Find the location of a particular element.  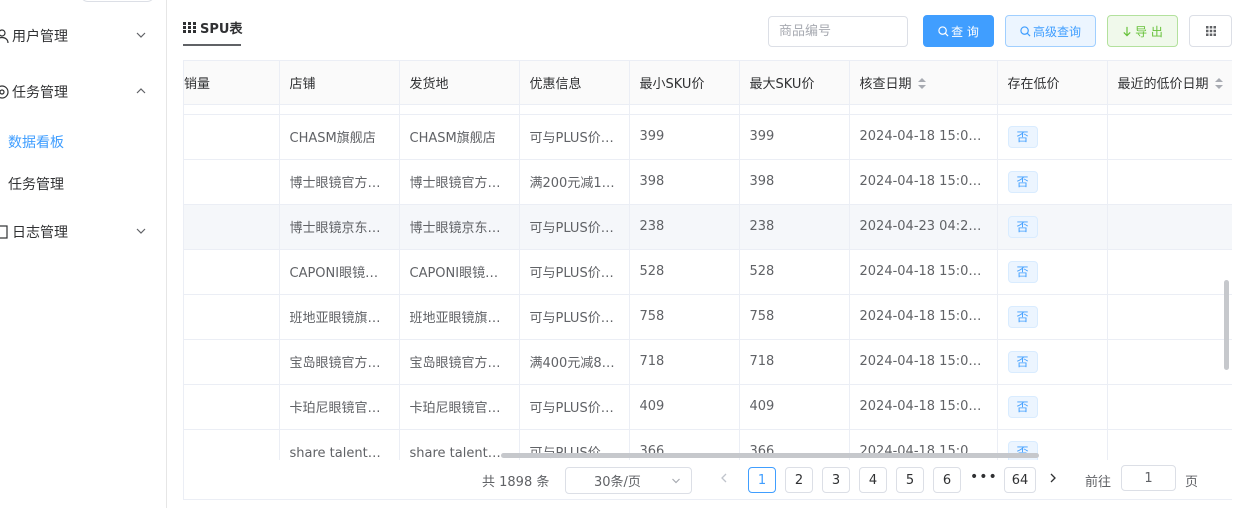

pagination: 共 1898 条 30条/页 1 2 3 4 5 6 ••• 64 前往 页 is located at coordinates (707, 480).